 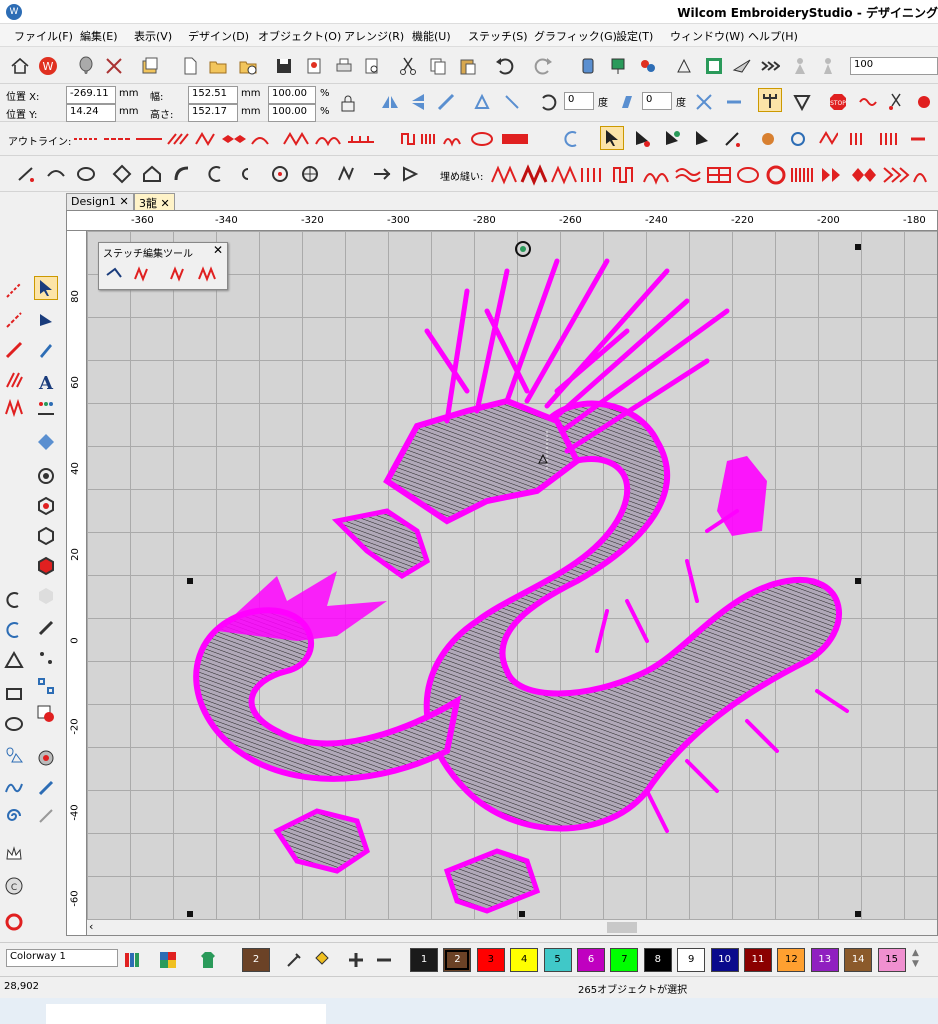 I want to click on distribute-icon, so click(x=734, y=102).